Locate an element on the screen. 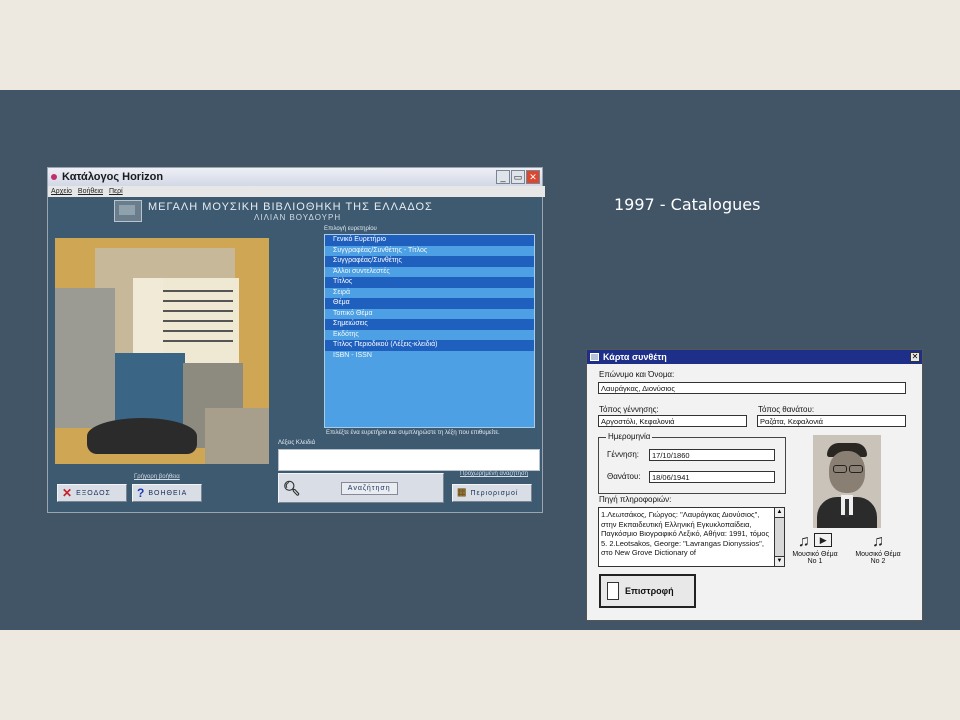 Image resolution: width=960 pixels, height=720 pixels. composer-close-button: ✕ is located at coordinates (915, 357).